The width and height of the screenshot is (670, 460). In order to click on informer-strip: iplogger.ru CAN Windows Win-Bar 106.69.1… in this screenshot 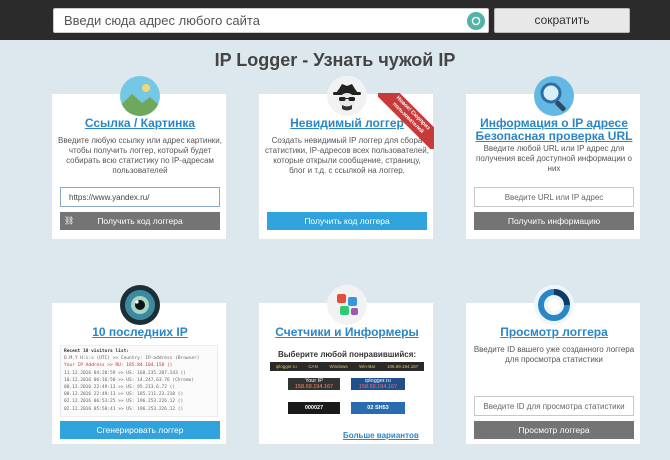, I will do `click(347, 366)`.